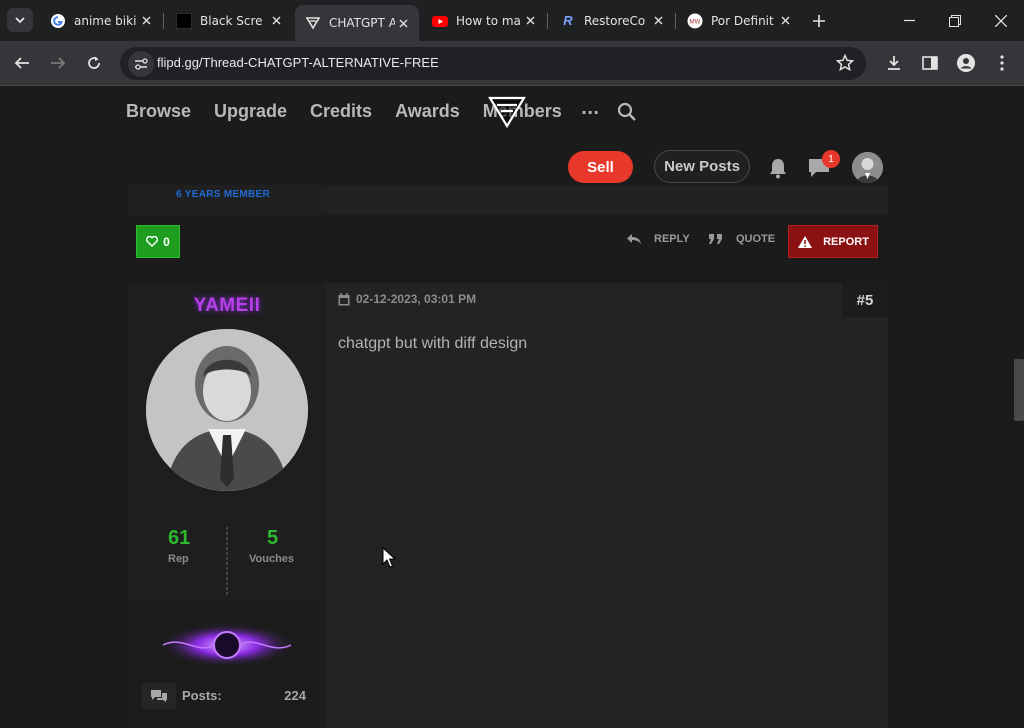  I want to click on svg-text: MW, so click(695, 22).